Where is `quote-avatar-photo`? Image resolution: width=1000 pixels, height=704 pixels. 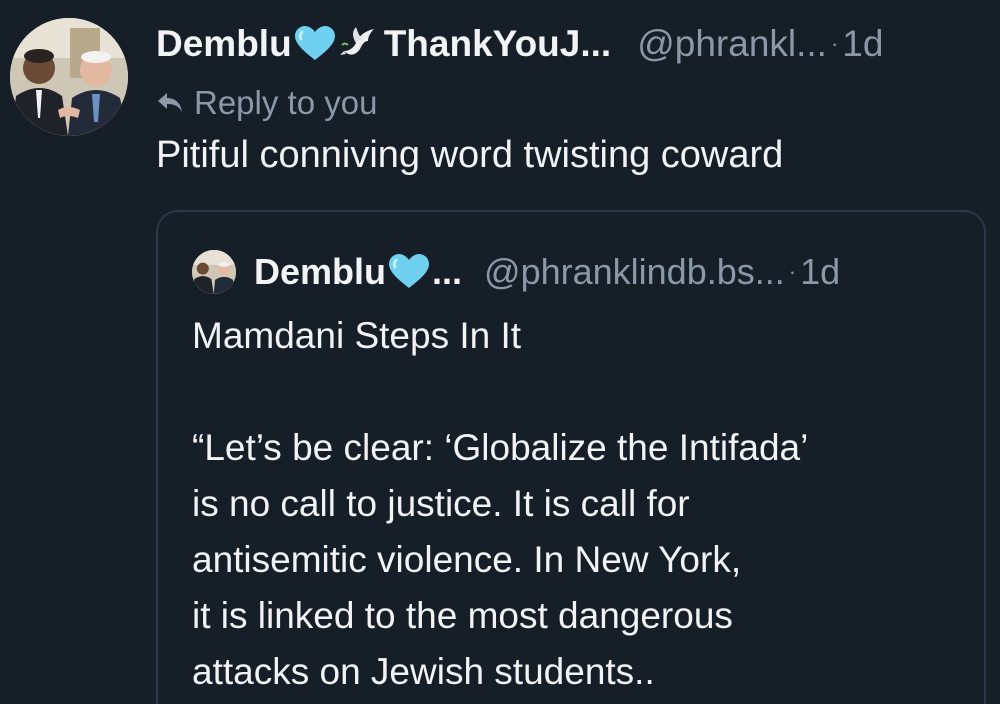
quote-avatar-photo is located at coordinates (214, 272).